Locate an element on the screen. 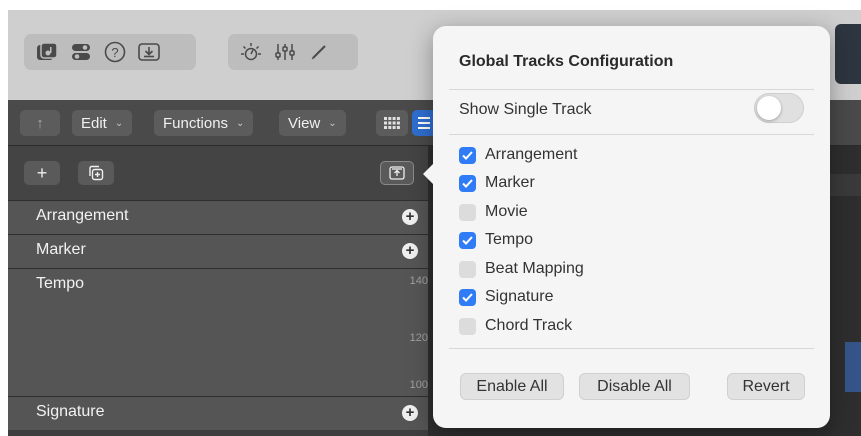 The height and width of the screenshot is (436, 861). edit-menu-label: Edit is located at coordinates (94, 123).